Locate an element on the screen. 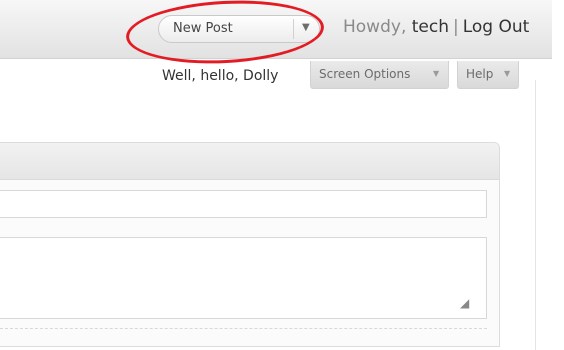  title-input is located at coordinates (243, 204).